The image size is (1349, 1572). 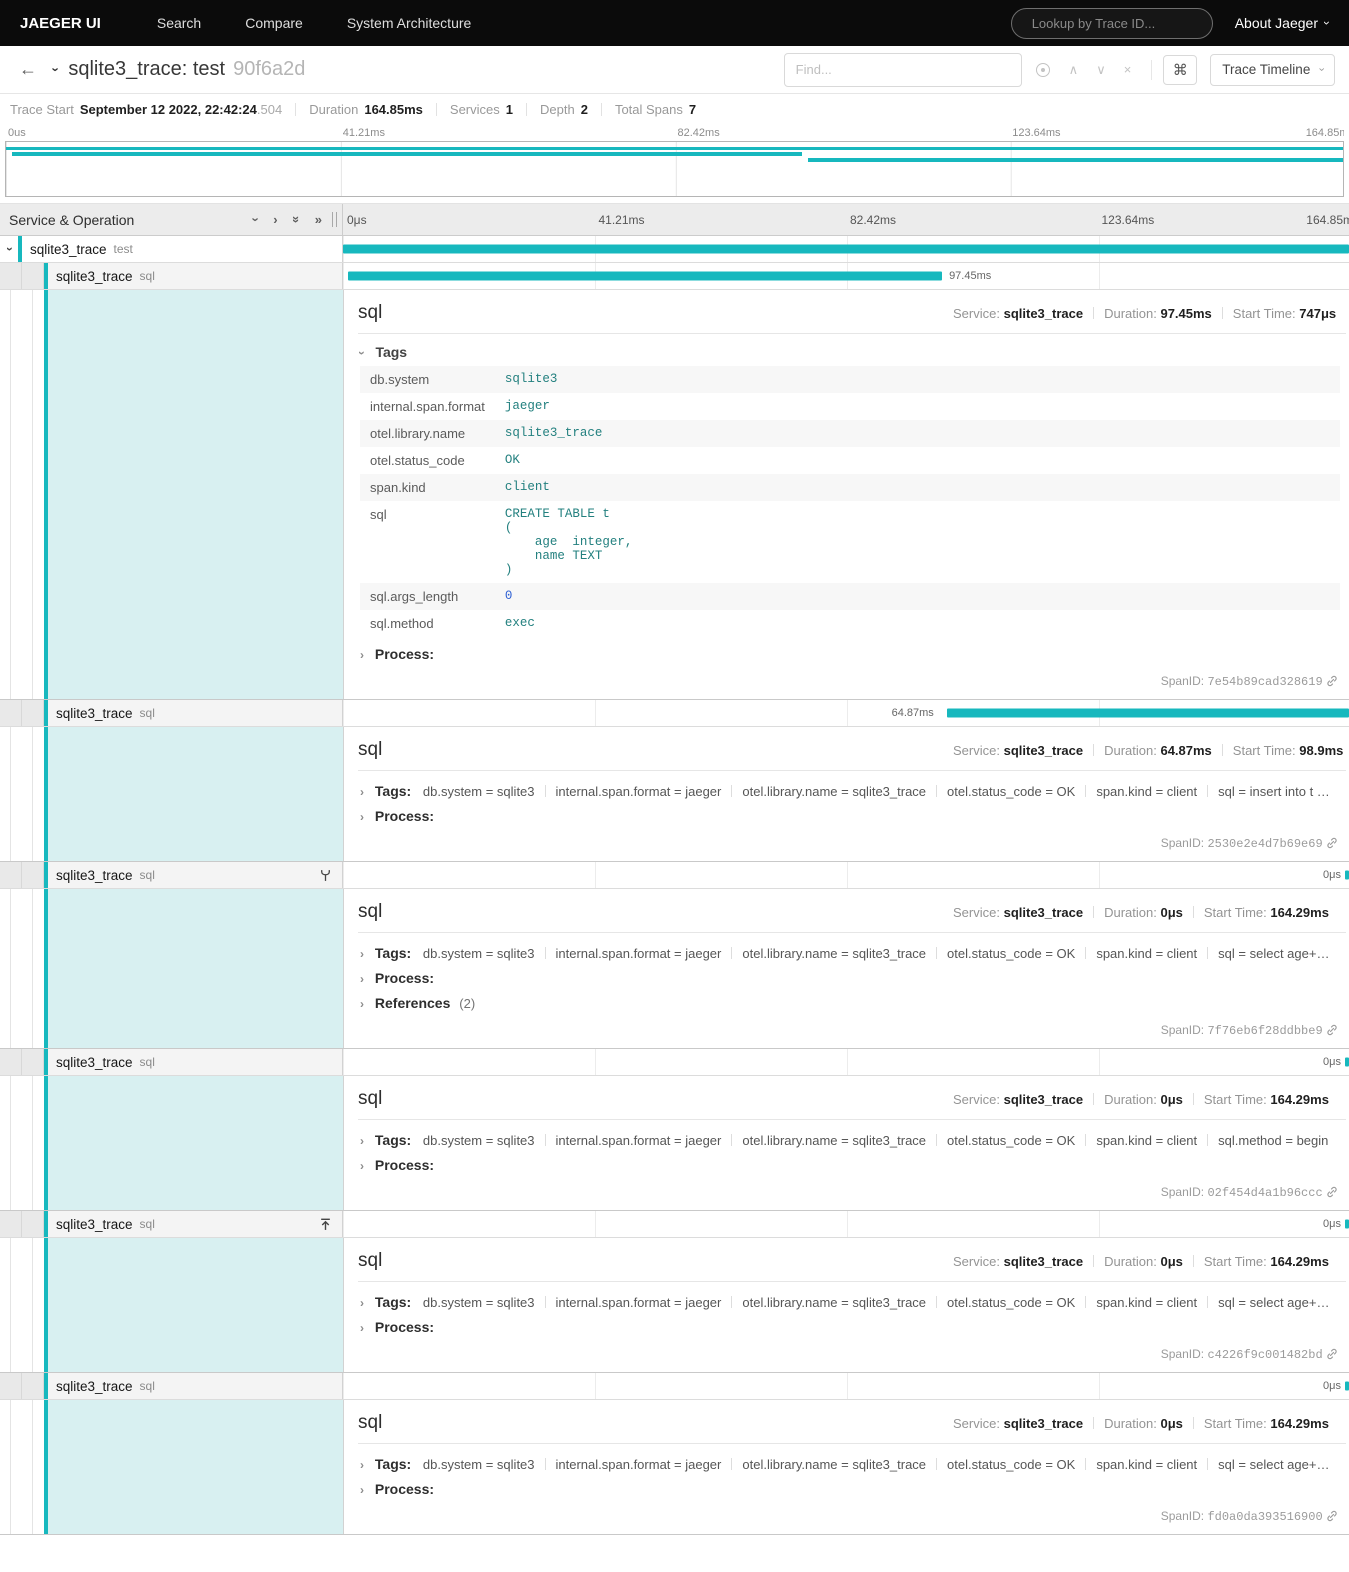 I want to click on span-id-row: SpanID: fd0a0da393516900, so click(x=852, y=1512).